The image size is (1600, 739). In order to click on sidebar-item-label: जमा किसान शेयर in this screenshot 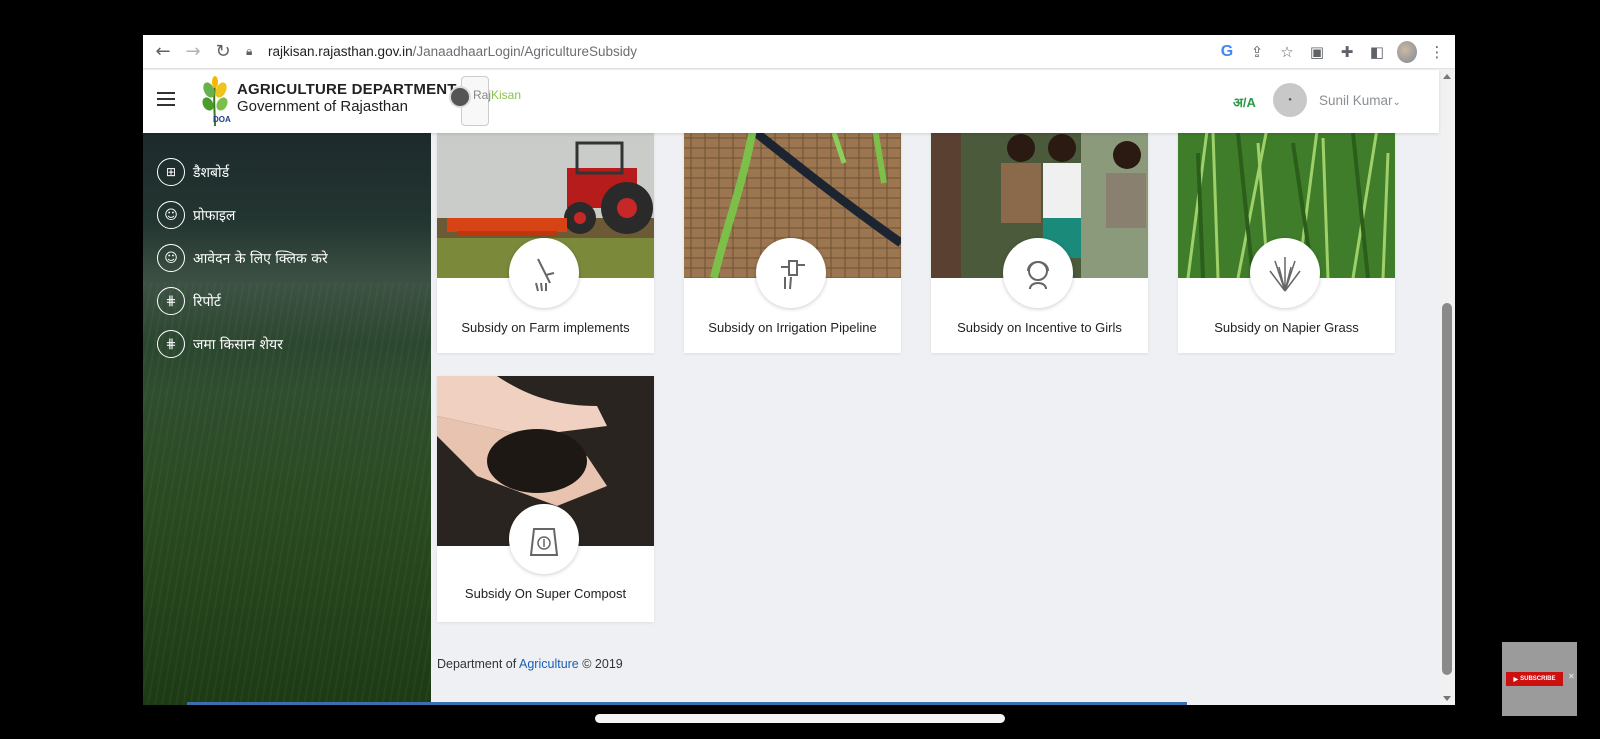, I will do `click(238, 344)`.